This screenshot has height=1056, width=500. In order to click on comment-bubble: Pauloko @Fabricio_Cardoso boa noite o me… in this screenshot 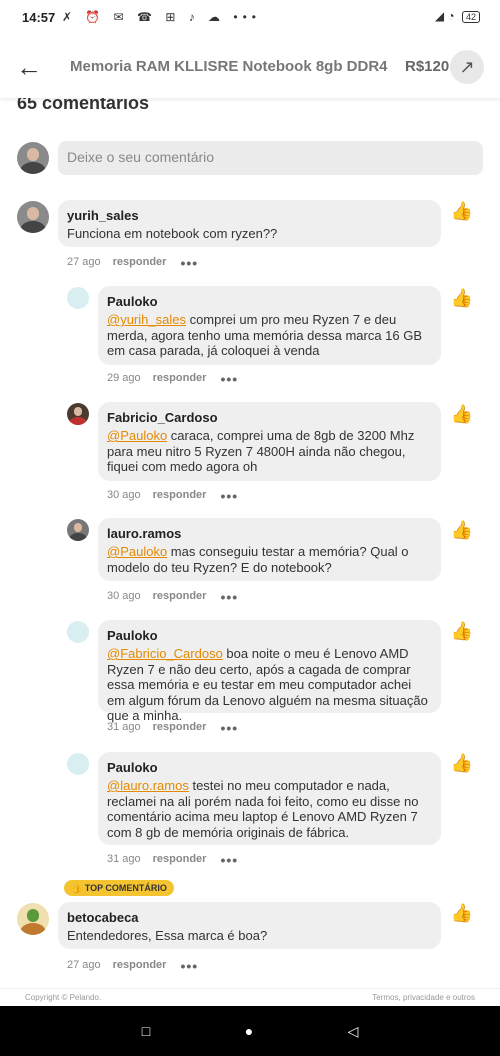, I will do `click(269, 671)`.